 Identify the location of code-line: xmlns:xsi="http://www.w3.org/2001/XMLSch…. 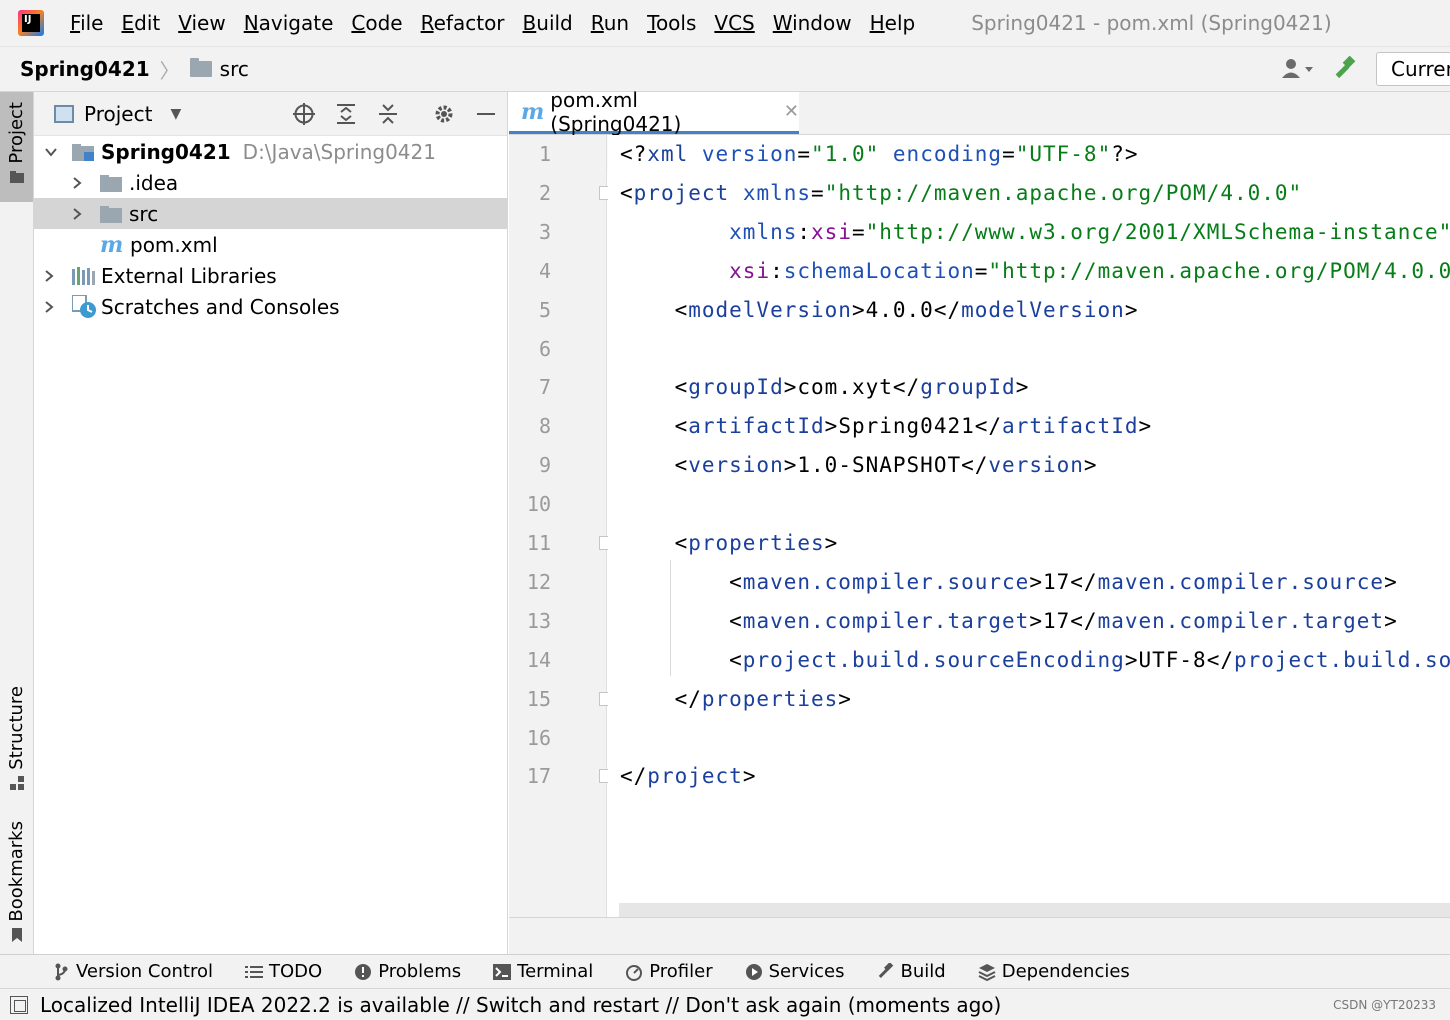
(1035, 232).